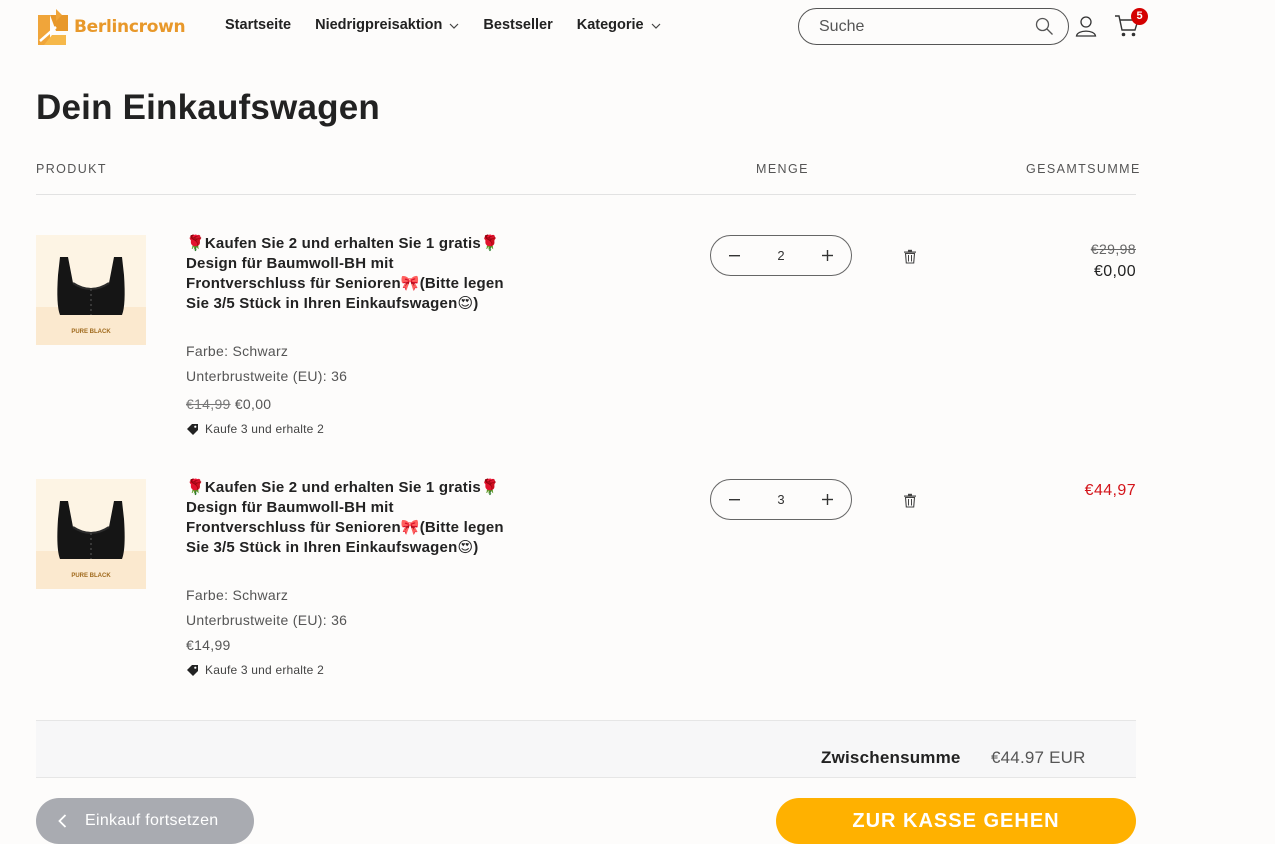 The width and height of the screenshot is (1275, 844). I want to click on nav-item-bestseller: Bestseller, so click(517, 25).